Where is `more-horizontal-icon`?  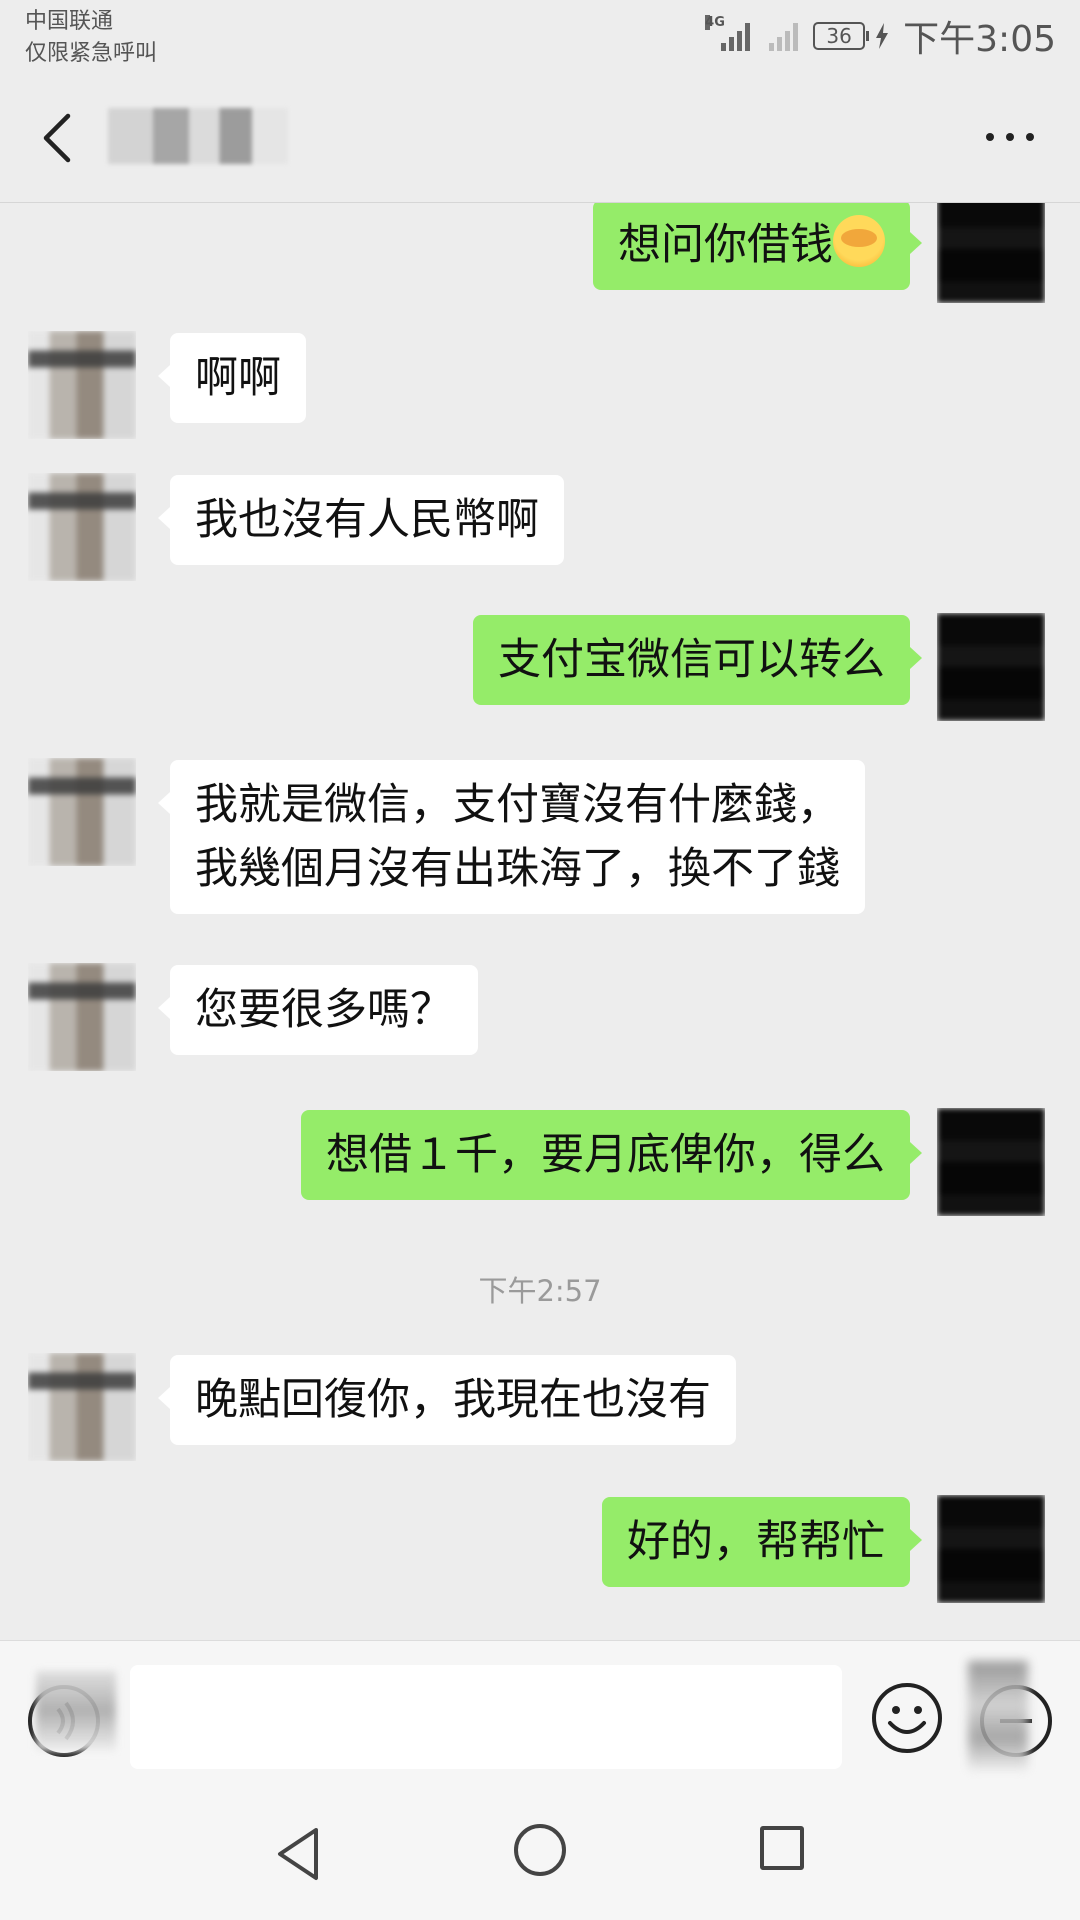 more-horizontal-icon is located at coordinates (1010, 137).